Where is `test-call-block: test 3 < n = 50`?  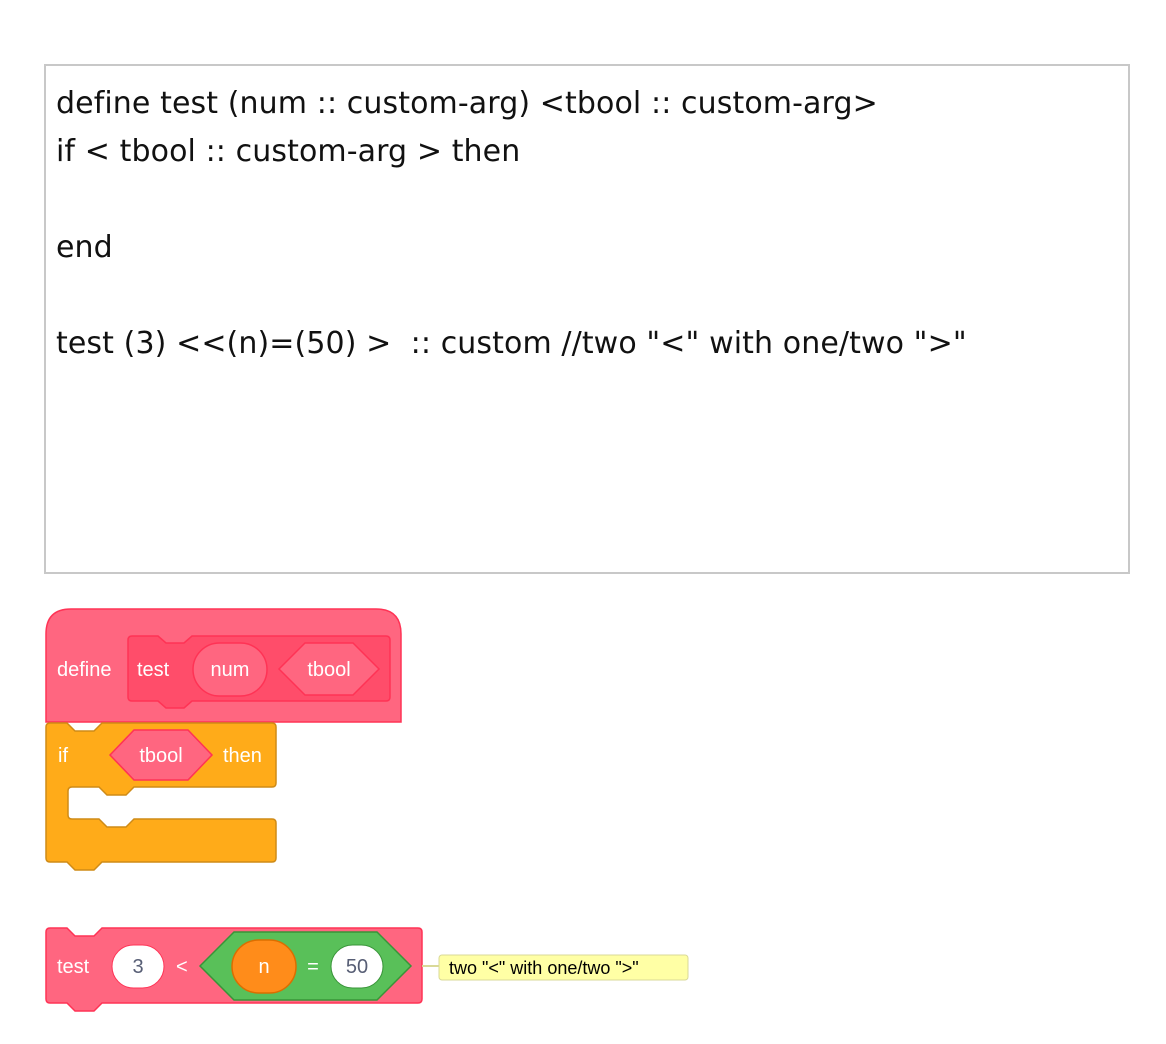
test-call-block: test 3 < n = 50 is located at coordinates (234, 969).